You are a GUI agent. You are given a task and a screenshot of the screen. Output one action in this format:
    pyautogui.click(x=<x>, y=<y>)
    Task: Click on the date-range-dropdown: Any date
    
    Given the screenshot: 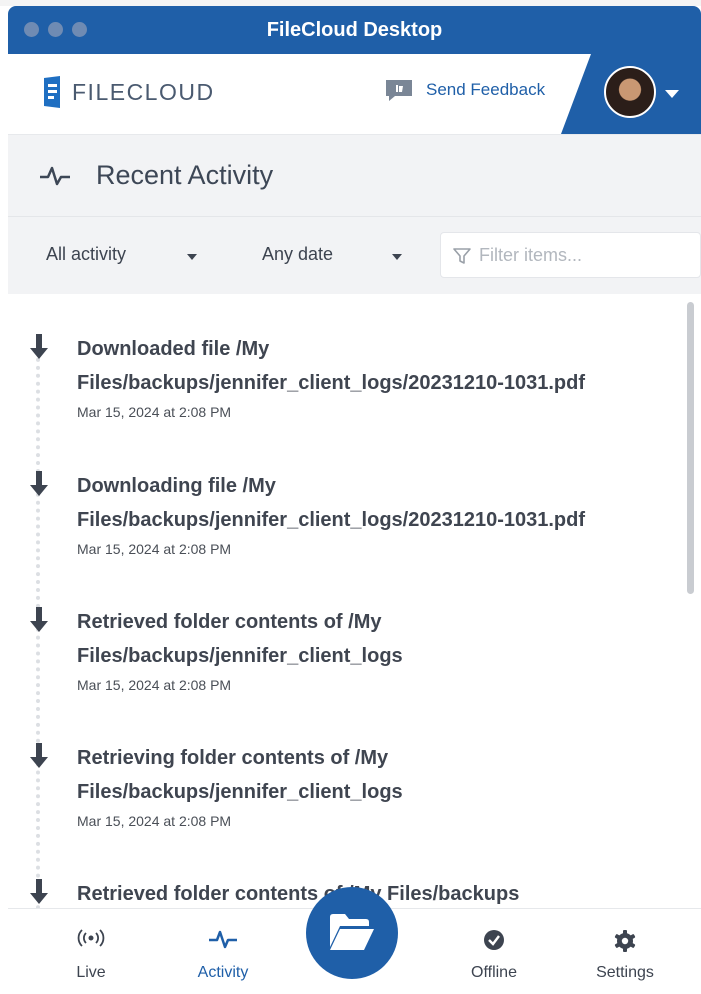 What is the action you would take?
    pyautogui.click(x=297, y=254)
    